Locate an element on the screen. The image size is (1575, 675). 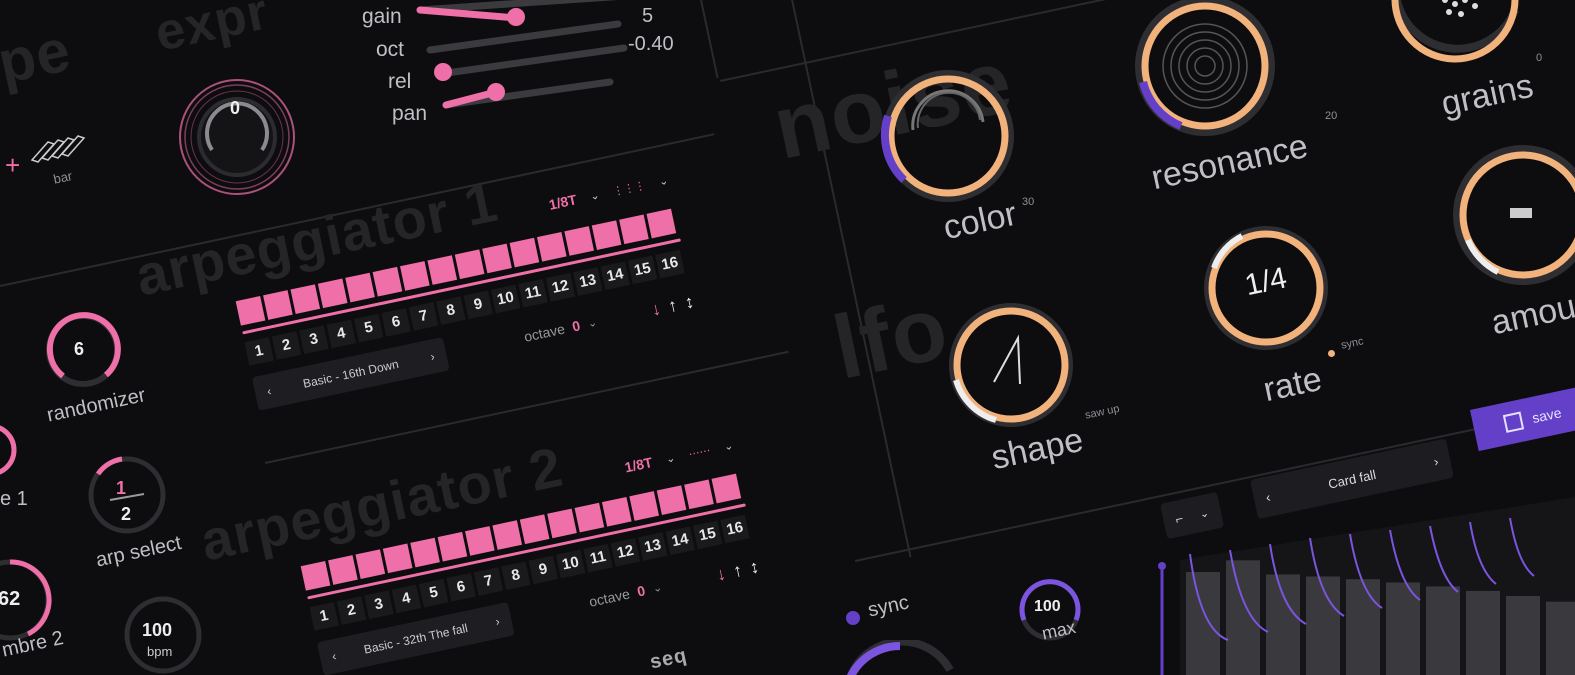
step-number: 7 is located at coordinates (488, 581).